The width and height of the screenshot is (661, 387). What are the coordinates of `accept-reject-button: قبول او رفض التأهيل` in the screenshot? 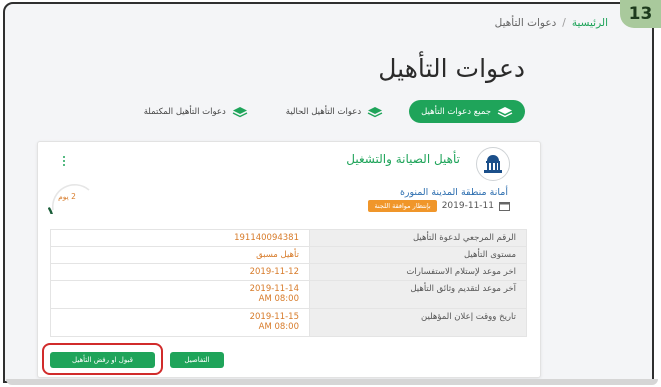 It's located at (102, 360).